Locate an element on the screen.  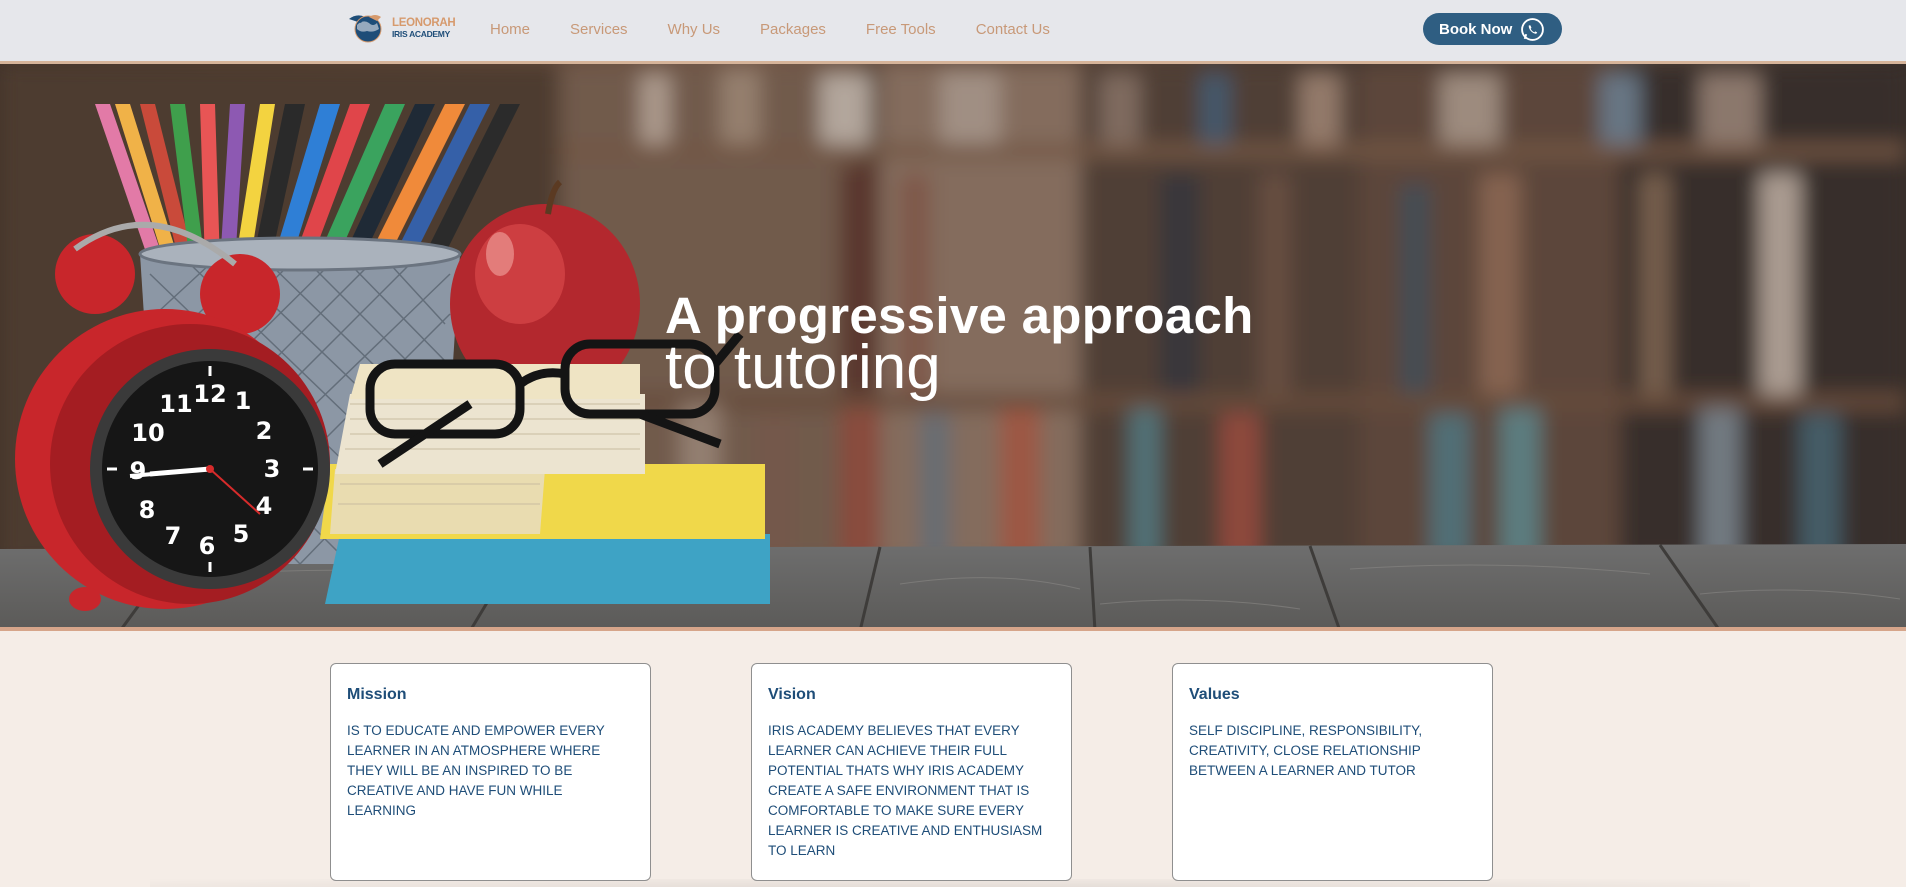
nav-home: Home is located at coordinates (510, 29).